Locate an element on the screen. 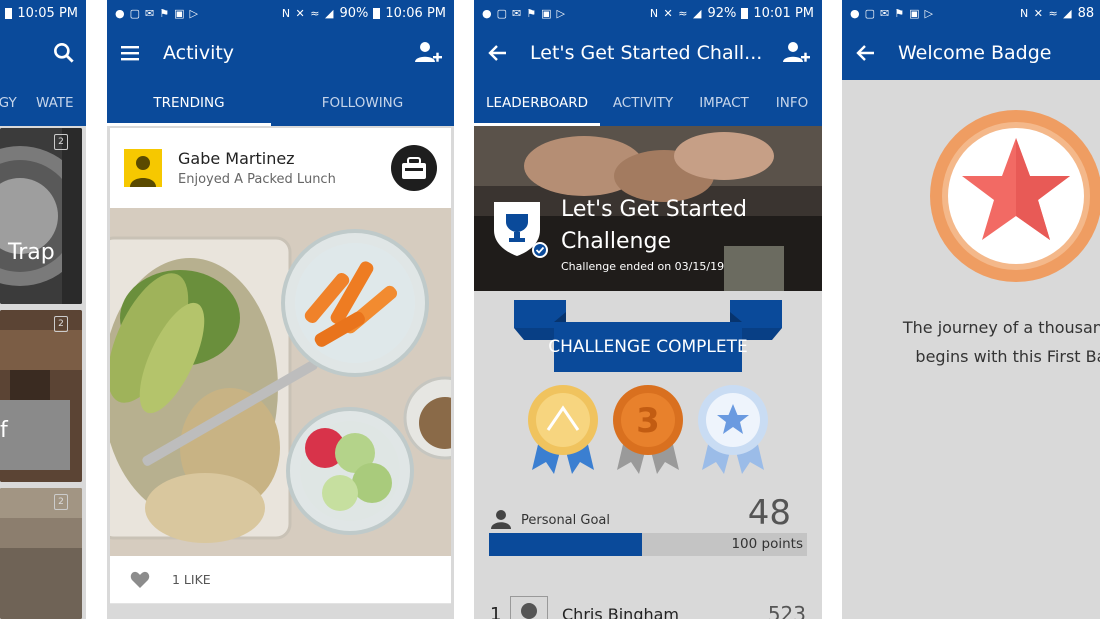 The height and width of the screenshot is (619, 1100). tab-bar: RGY WATE is located at coordinates (43, 103).